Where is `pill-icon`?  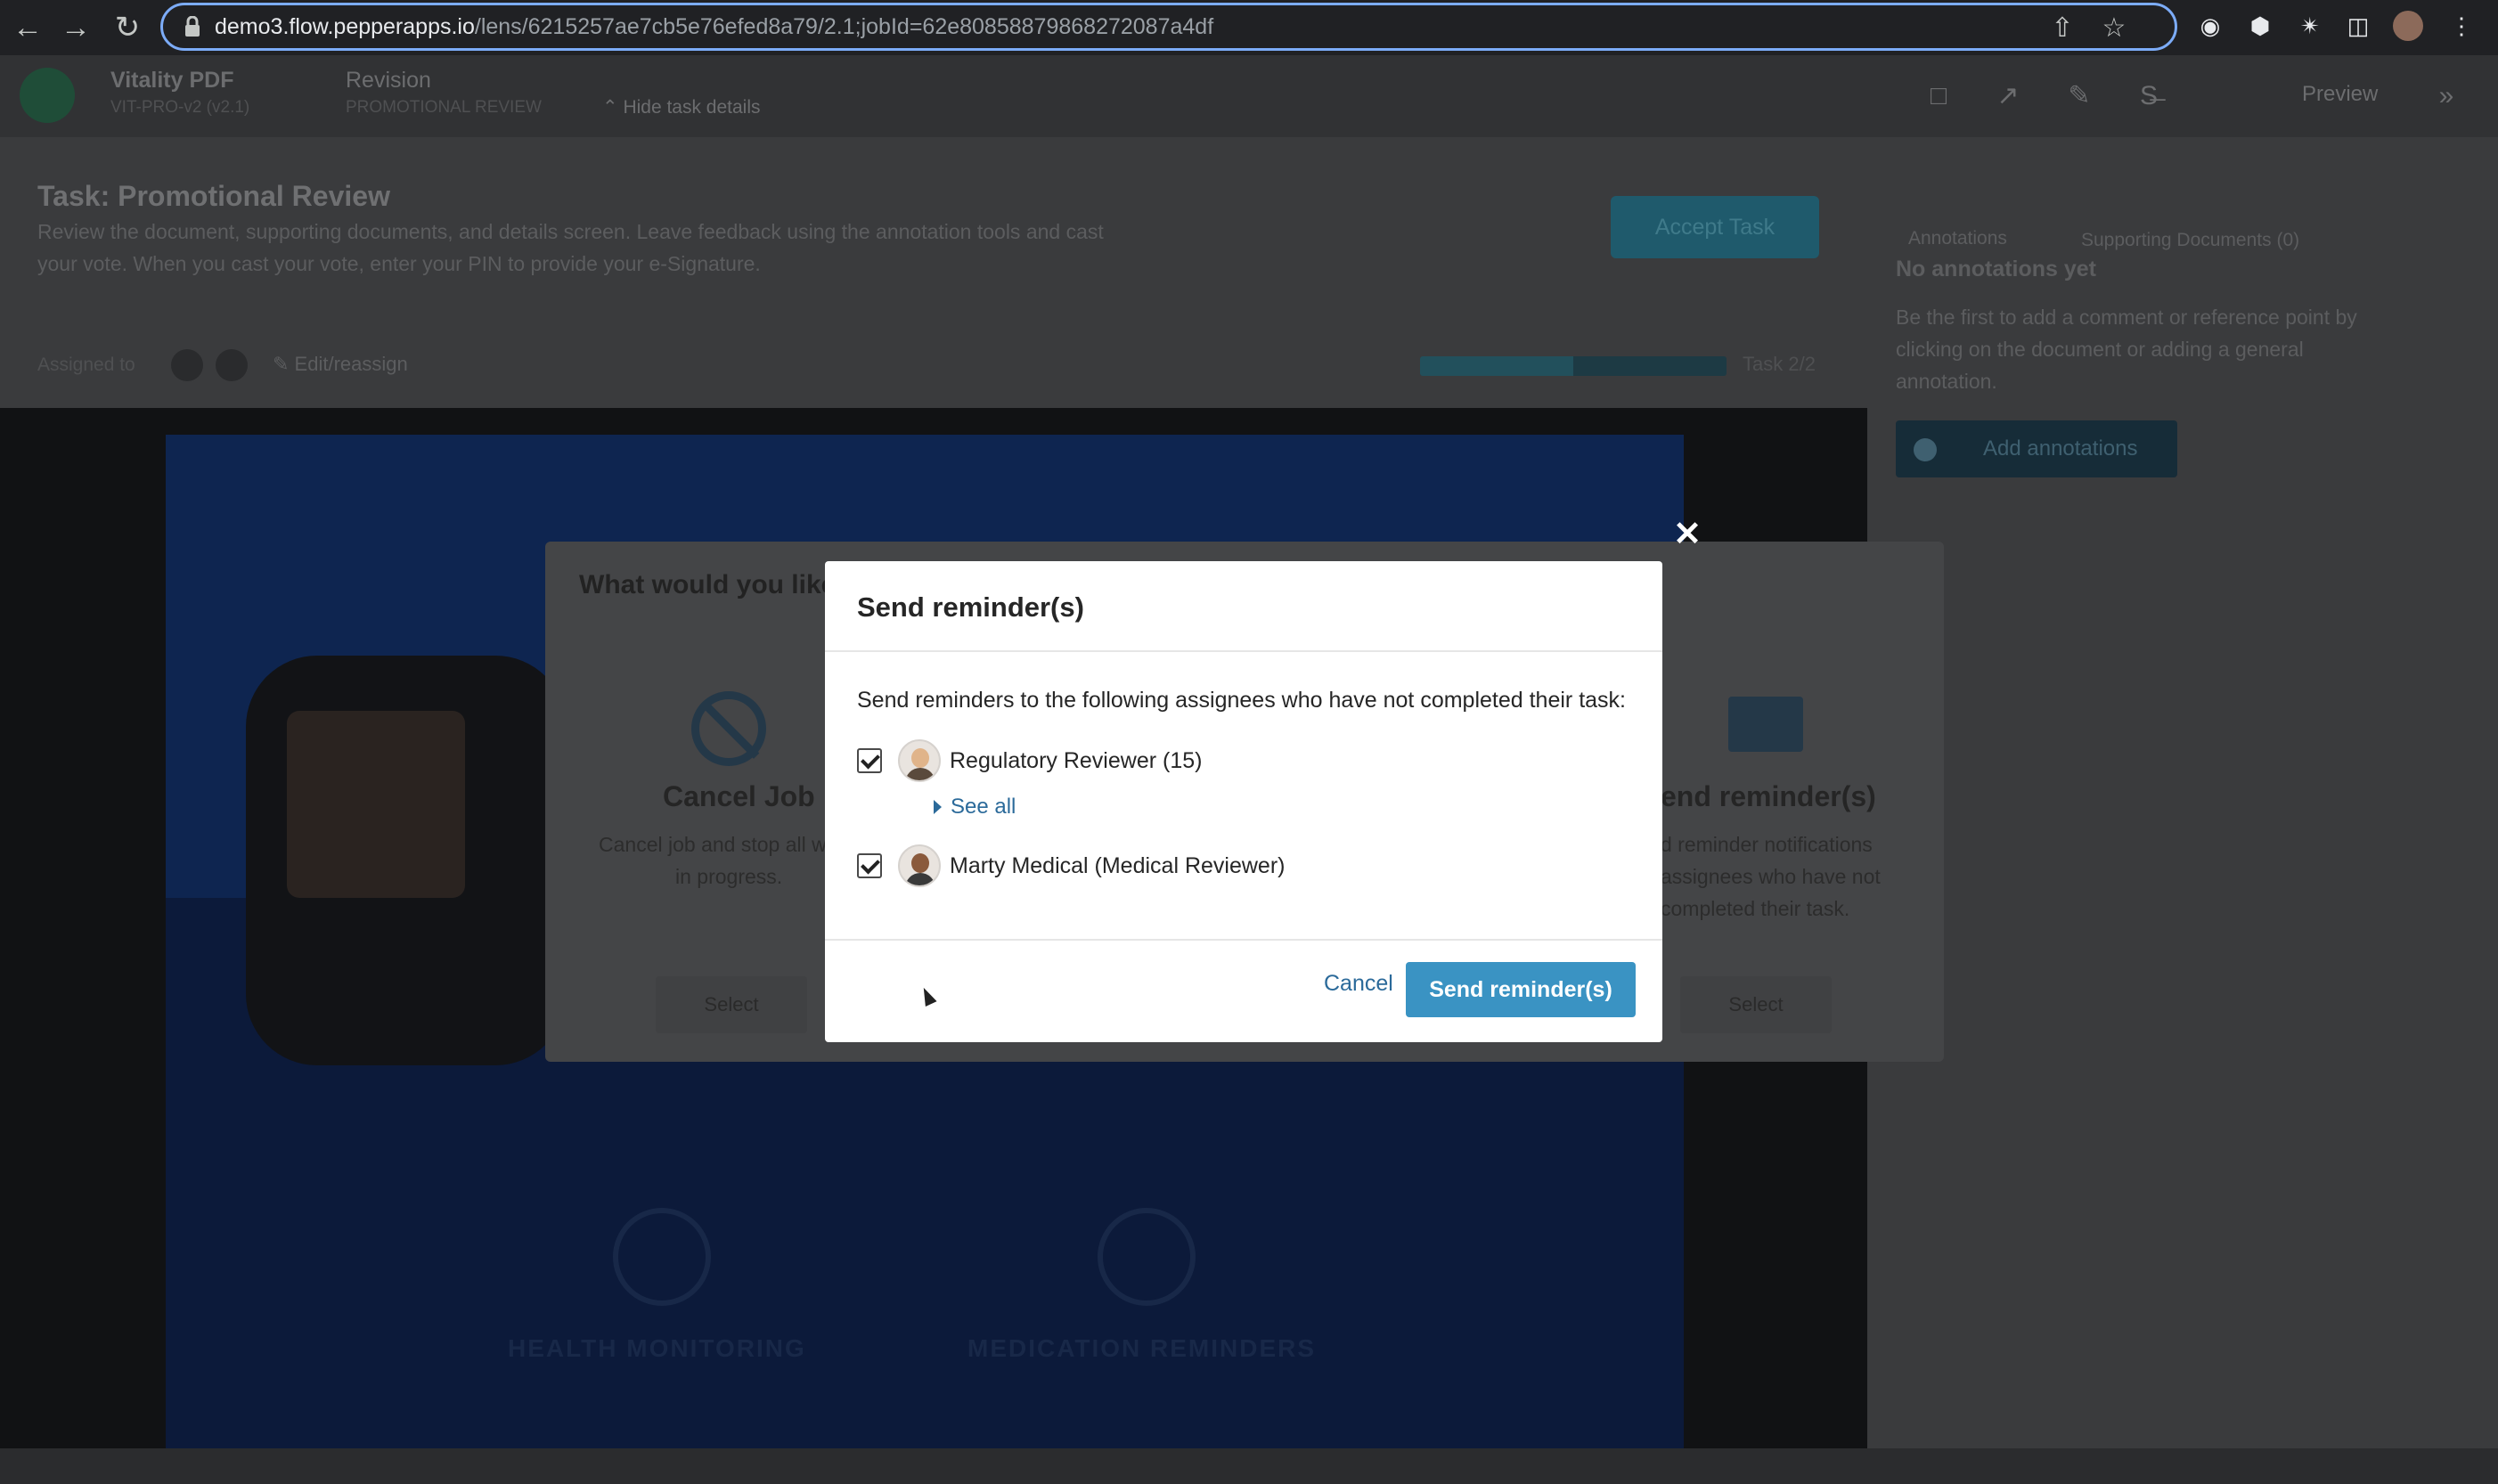
pill-icon is located at coordinates (1147, 1257).